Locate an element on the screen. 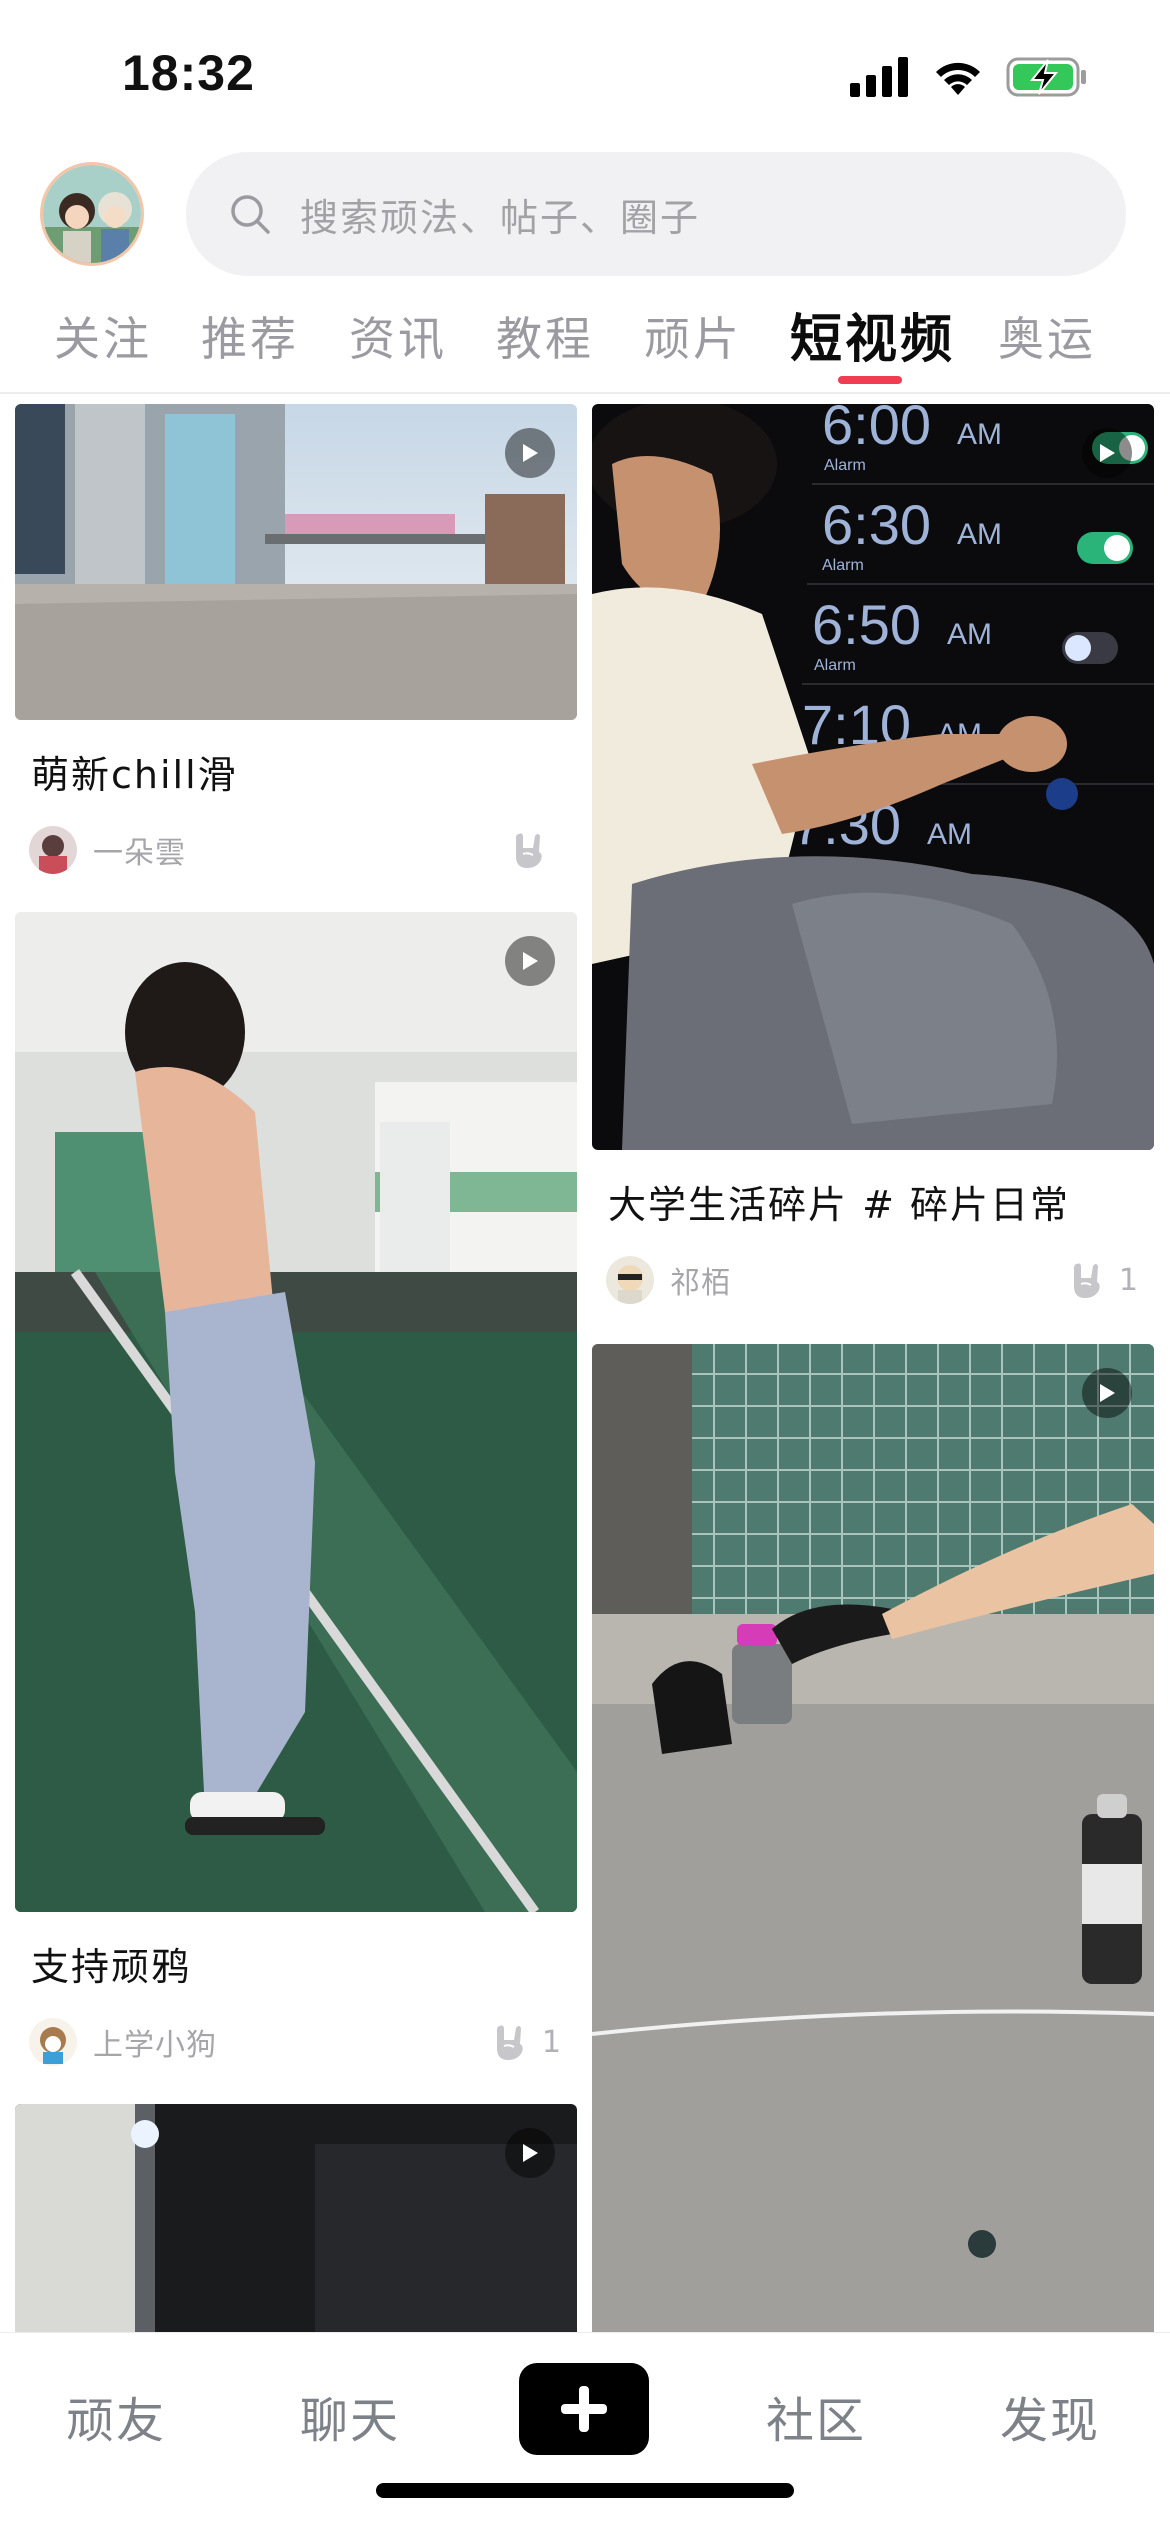 The width and height of the screenshot is (1170, 2532). nav-friends: 顽友 is located at coordinates (116, 2416).